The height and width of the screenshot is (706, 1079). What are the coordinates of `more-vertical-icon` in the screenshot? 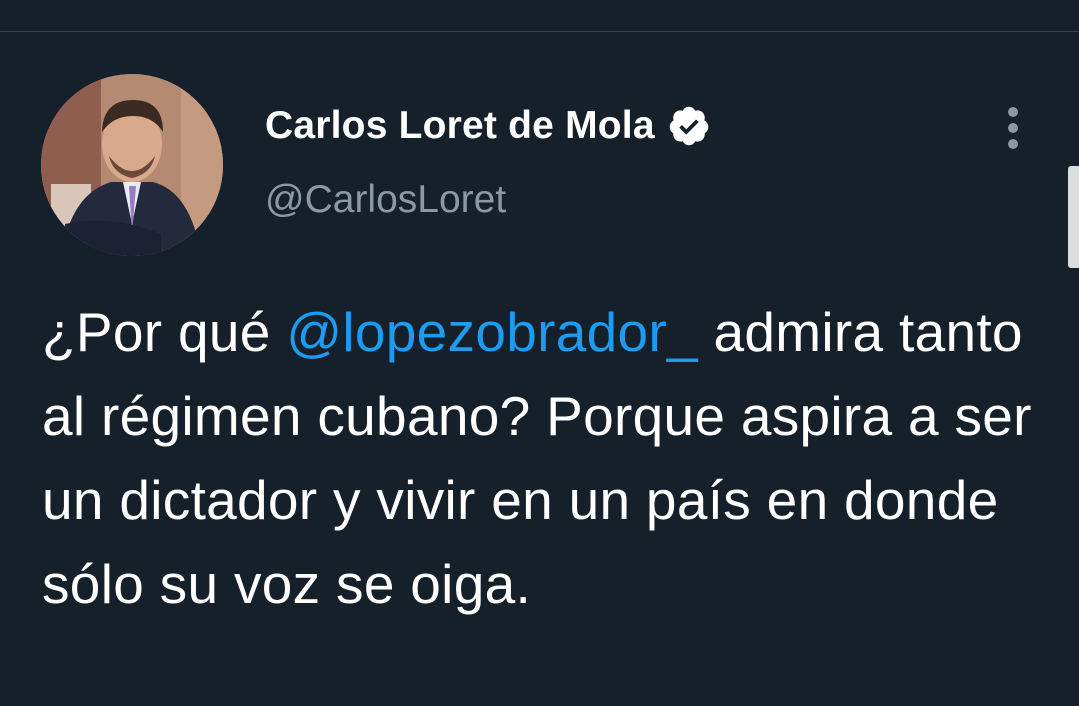 It's located at (1013, 128).